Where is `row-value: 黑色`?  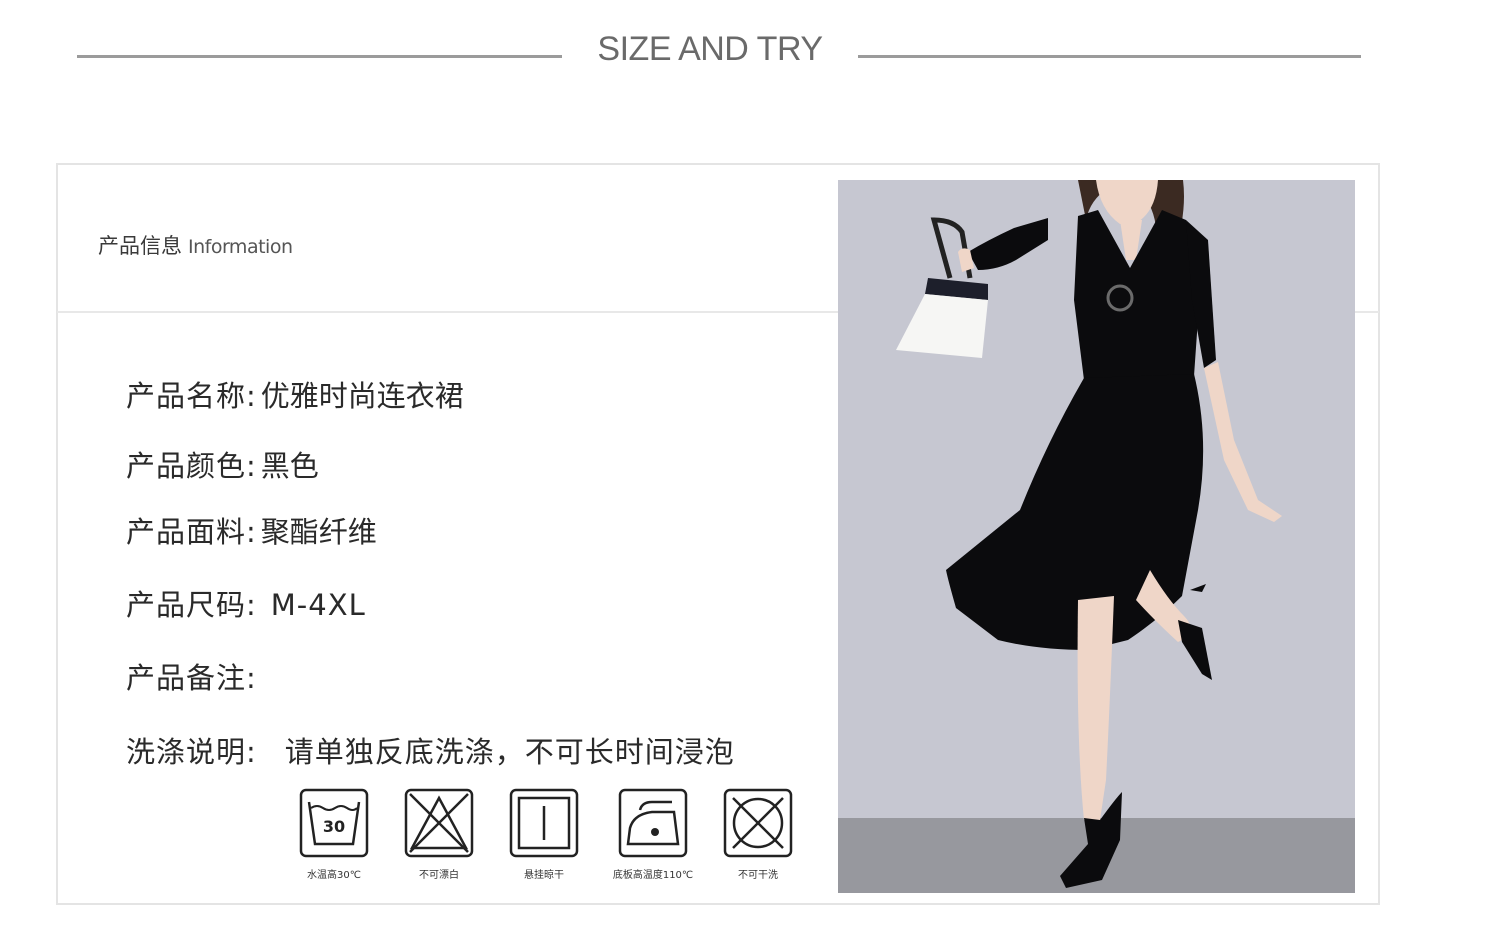
row-value: 黑色 is located at coordinates (289, 466).